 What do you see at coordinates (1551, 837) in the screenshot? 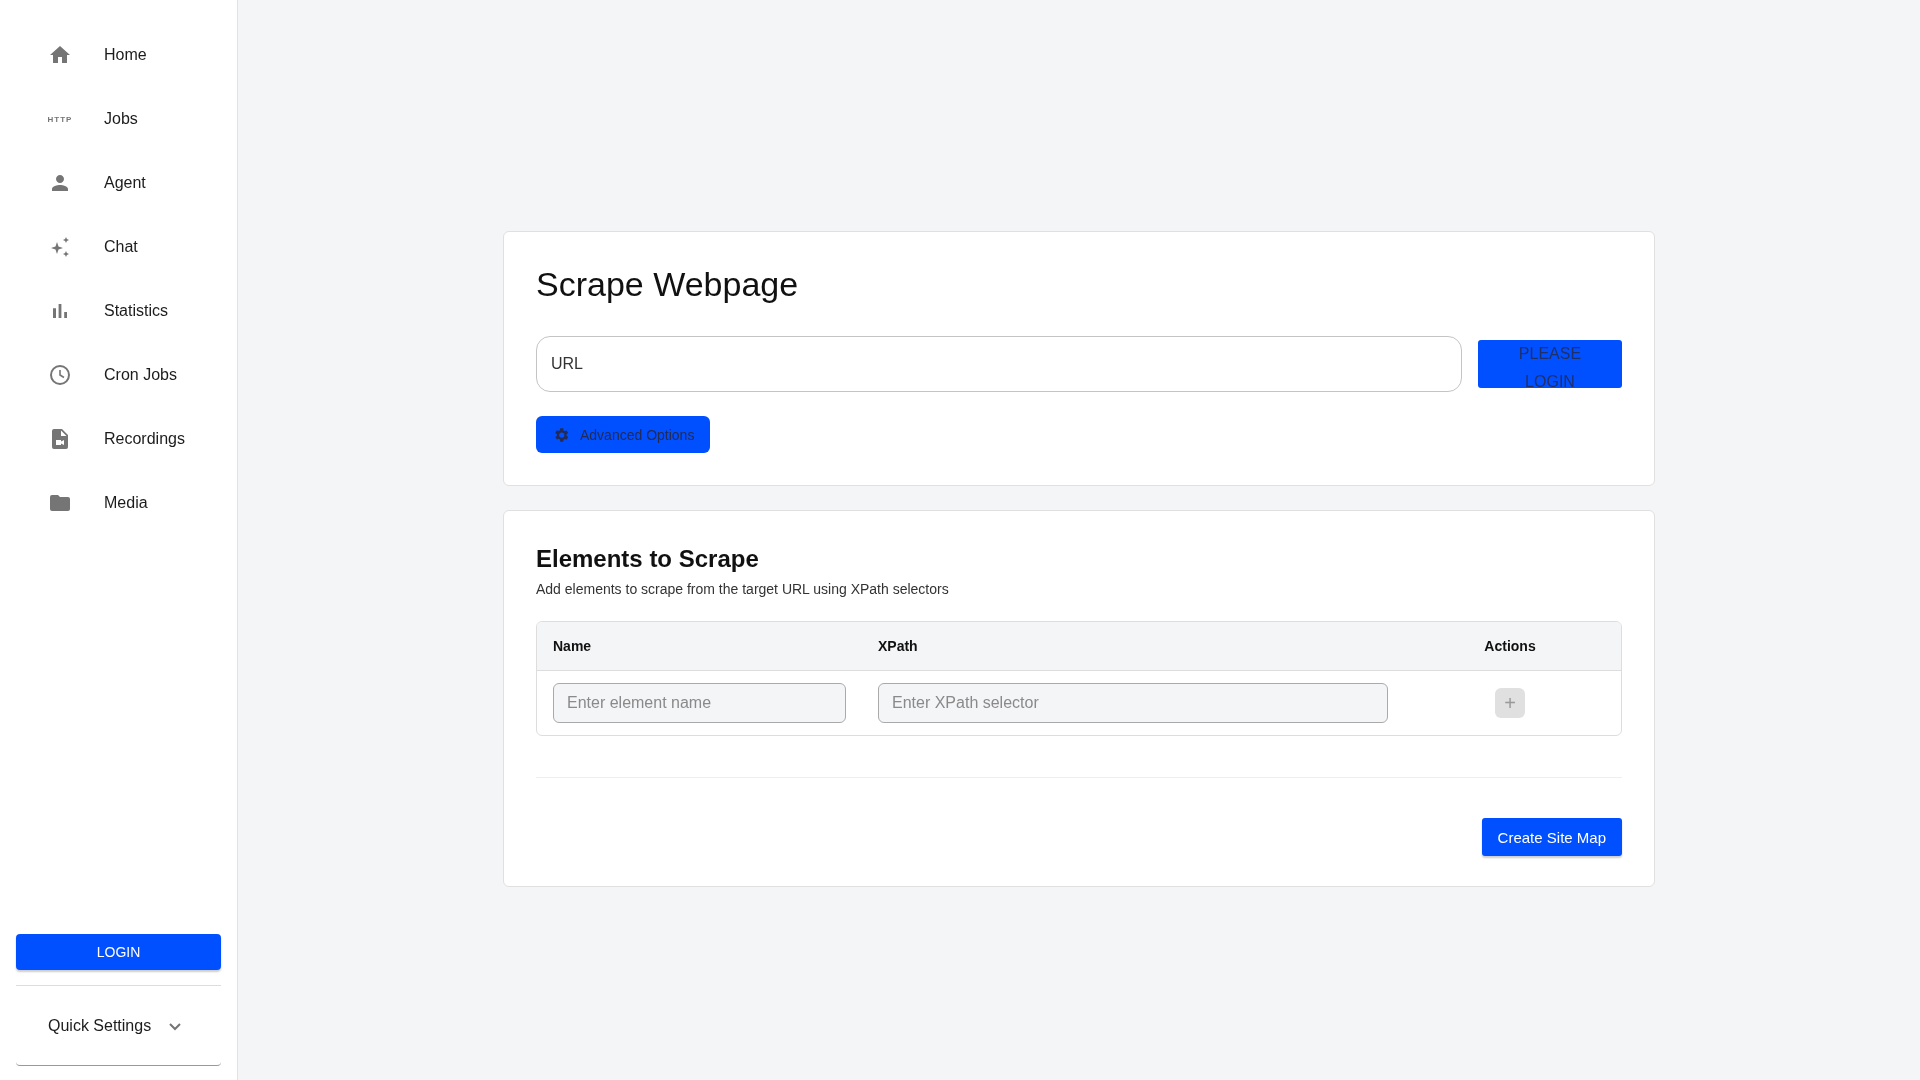
I see `create-site-map-button: Create Site Map` at bounding box center [1551, 837].